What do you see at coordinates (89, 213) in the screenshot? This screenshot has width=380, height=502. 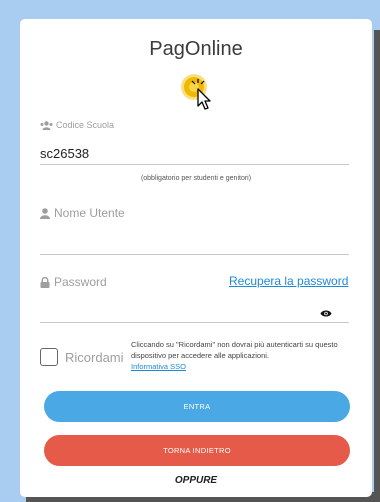 I see `username-label: Nome Utente` at bounding box center [89, 213].